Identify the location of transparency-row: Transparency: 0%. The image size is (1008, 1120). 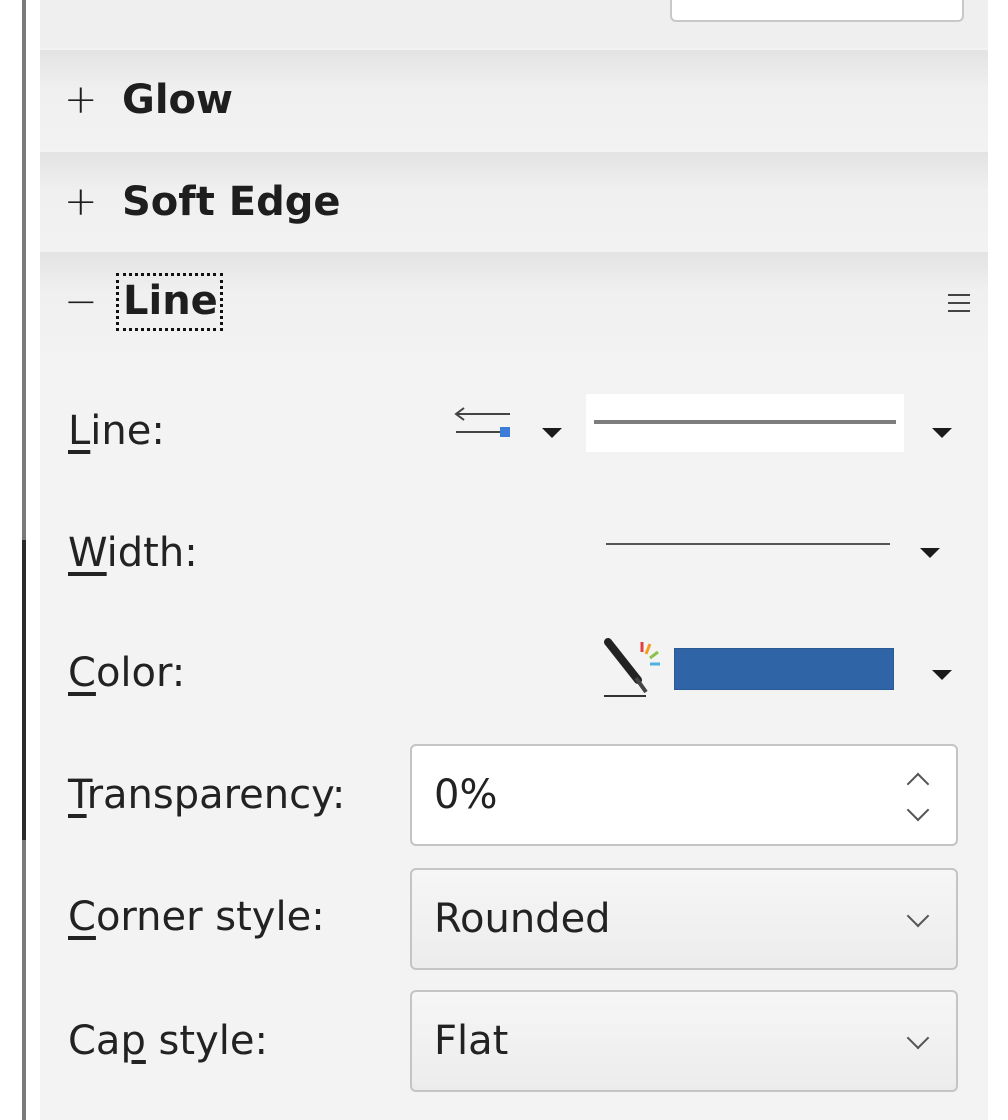
(514, 794).